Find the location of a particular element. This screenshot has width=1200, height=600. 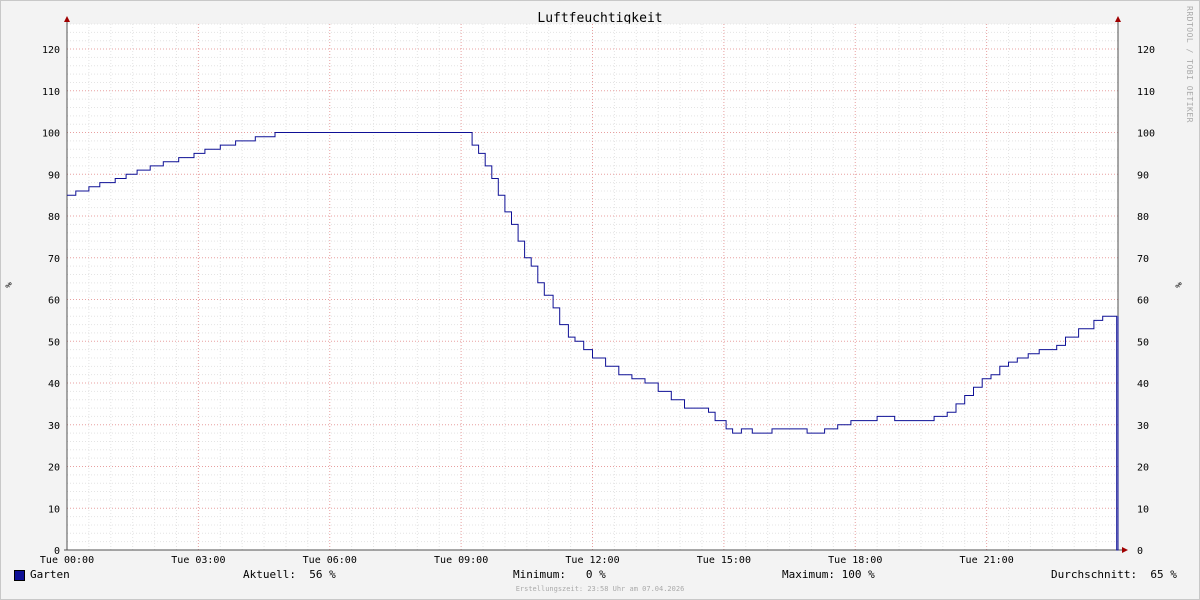

y-tick-label-left: 20 is located at coordinates (54, 468).